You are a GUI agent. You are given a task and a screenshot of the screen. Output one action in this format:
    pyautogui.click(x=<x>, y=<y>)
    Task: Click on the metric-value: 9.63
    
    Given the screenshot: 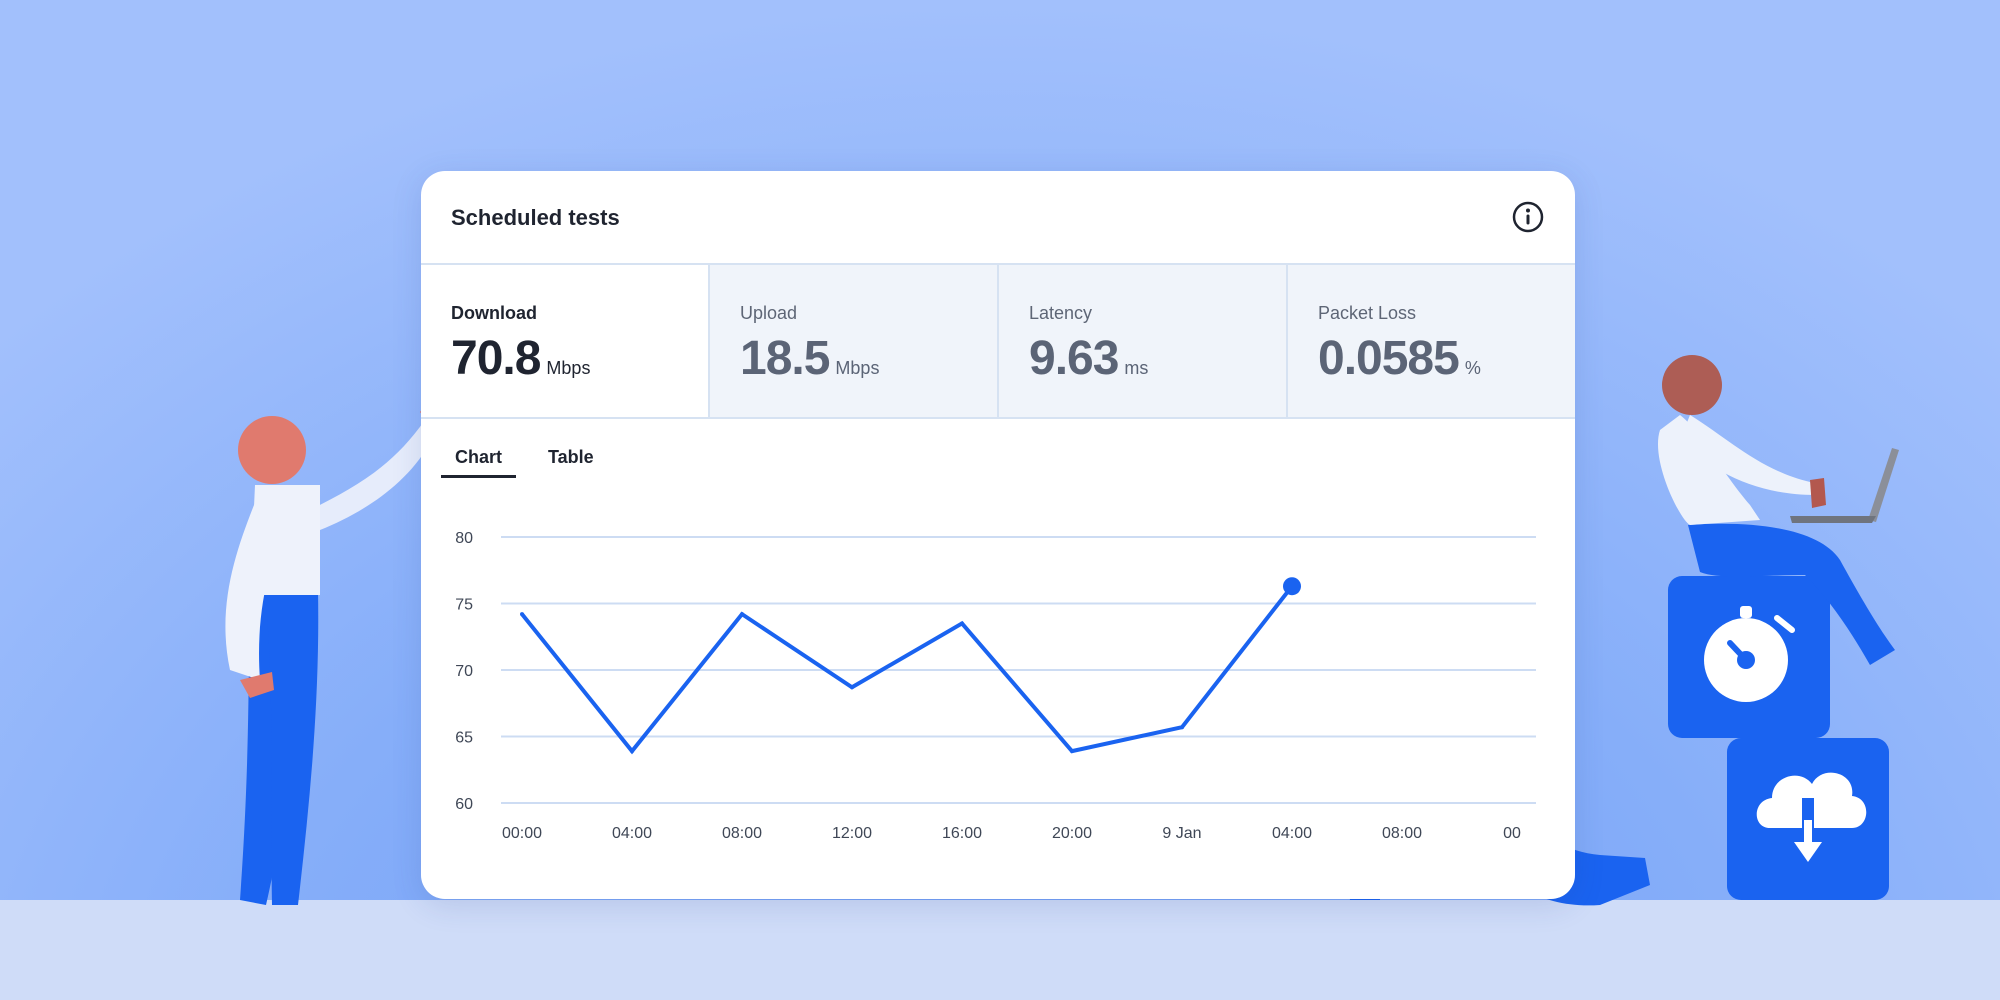 What is the action you would take?
    pyautogui.click(x=1074, y=358)
    